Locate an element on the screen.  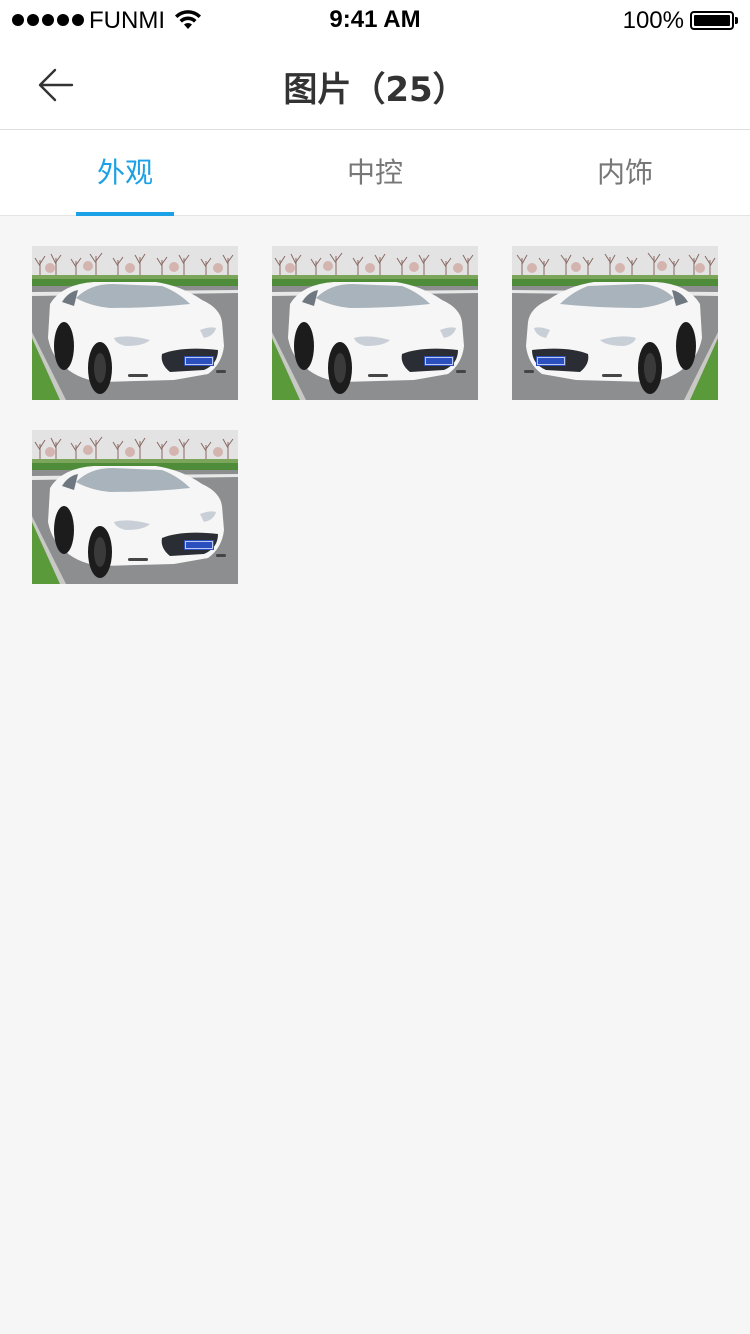
battery-icon is located at coordinates (714, 20).